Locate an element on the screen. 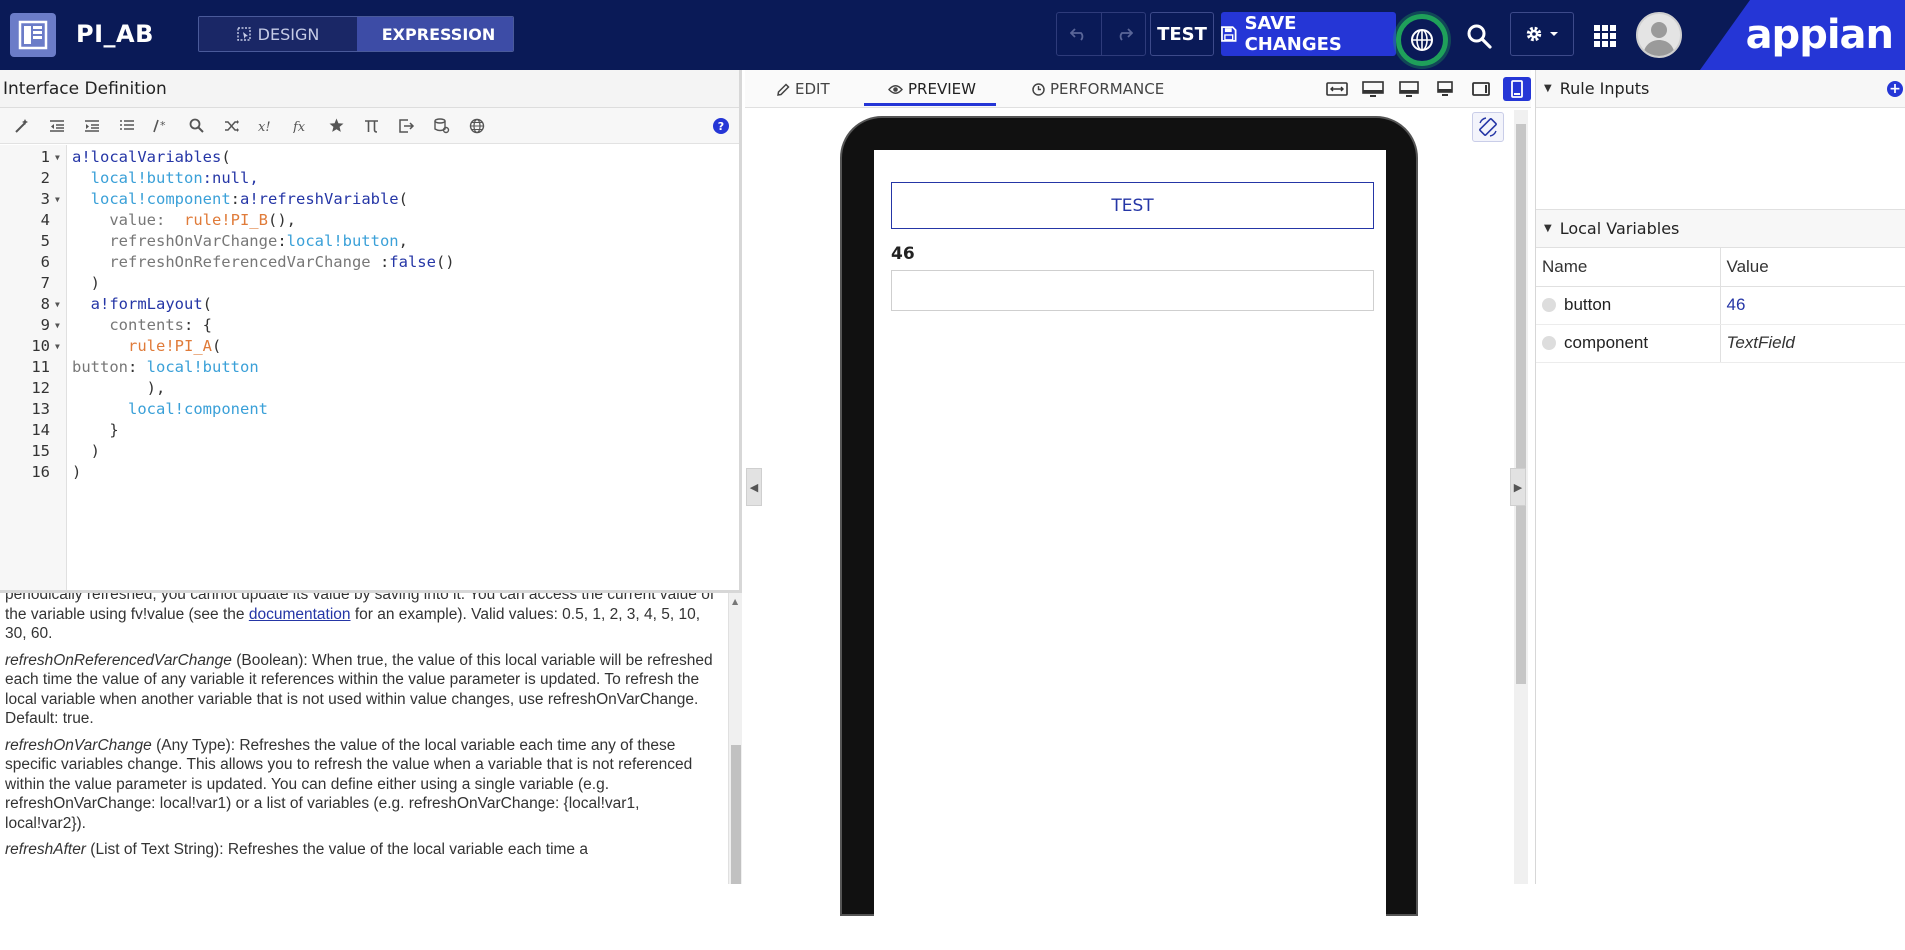 The height and width of the screenshot is (950, 1905). caret-down-icon: ▼ is located at coordinates (1548, 88).